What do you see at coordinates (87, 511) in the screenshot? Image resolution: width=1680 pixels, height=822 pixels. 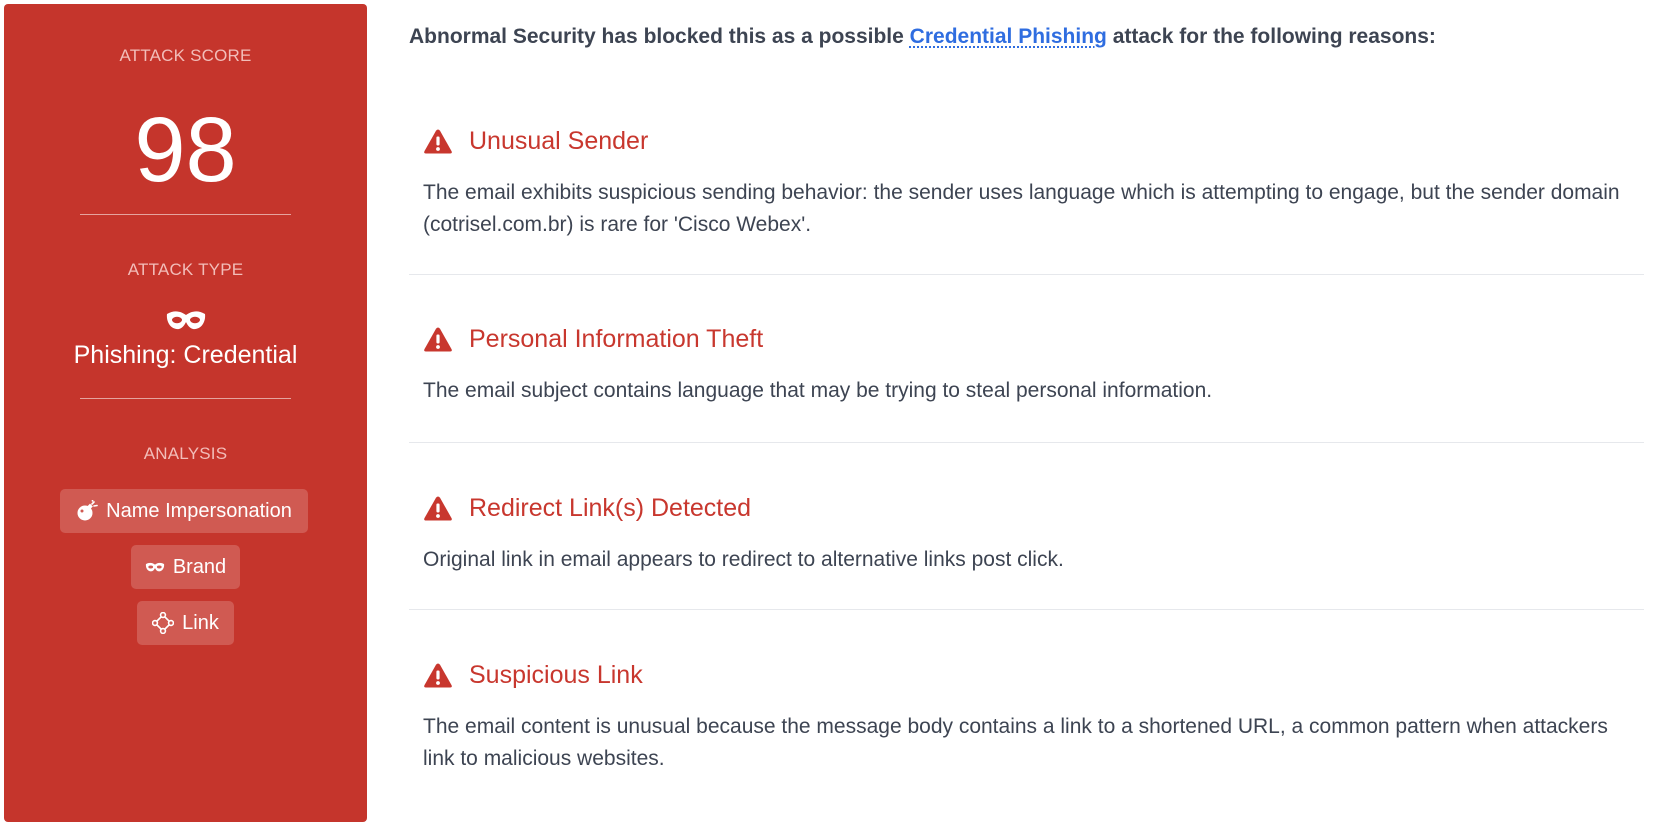 I see `bomb-icon` at bounding box center [87, 511].